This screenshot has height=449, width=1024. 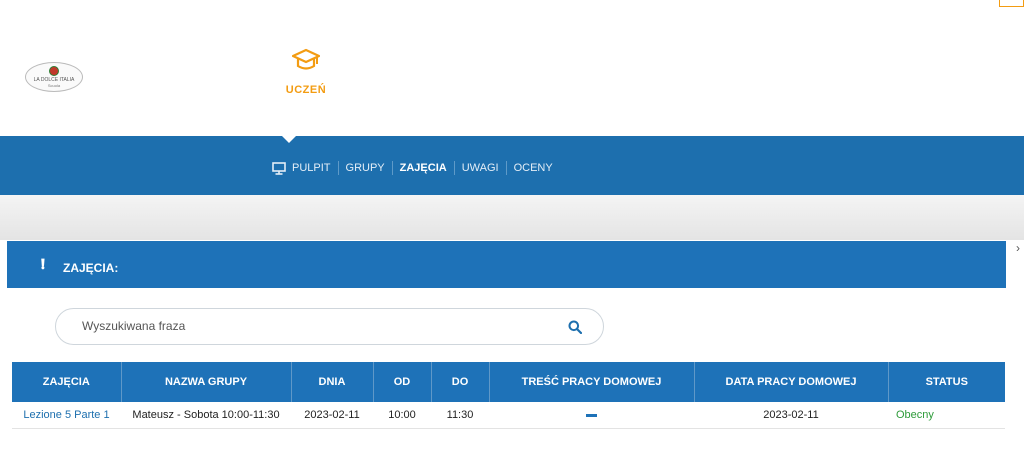 I want to click on column-header: ZAJĘCIA, so click(x=67, y=382).